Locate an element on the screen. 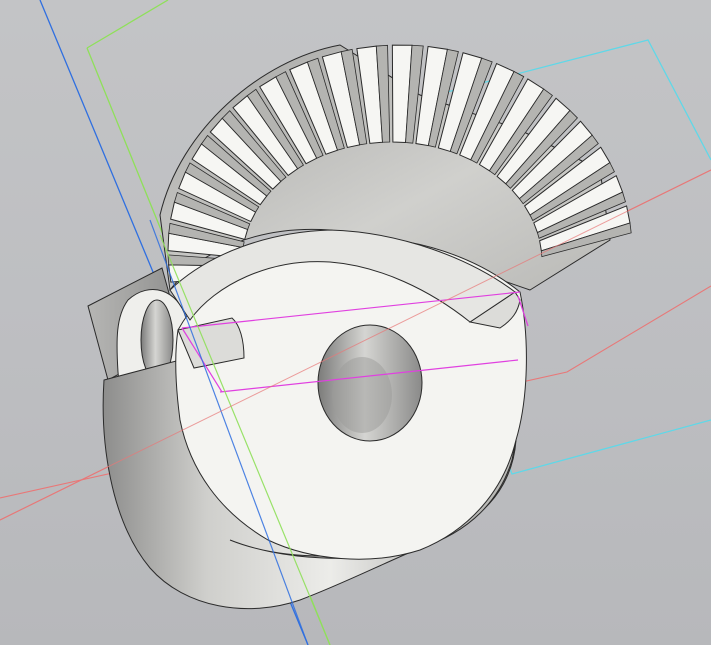 The height and width of the screenshot is (645, 711). plane-green-outline is located at coordinates (127, 24).